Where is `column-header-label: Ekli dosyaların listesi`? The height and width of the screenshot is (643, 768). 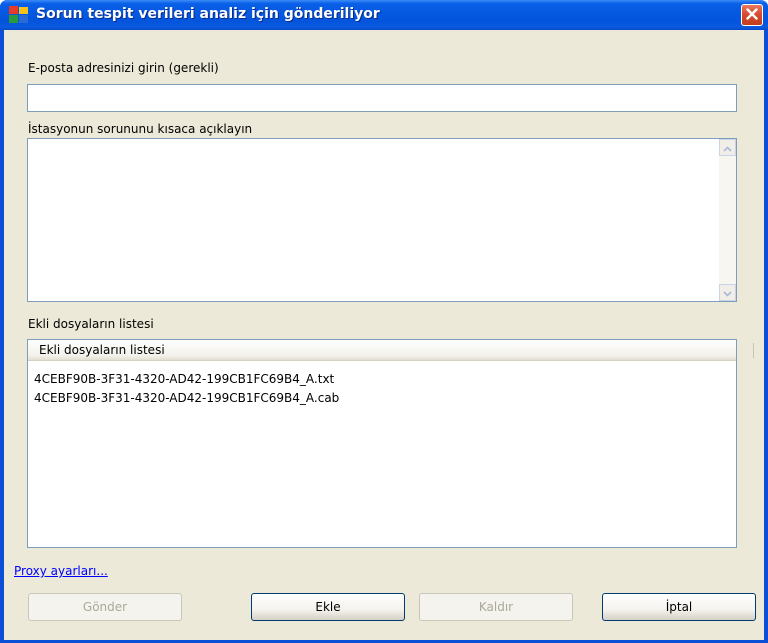
column-header-label: Ekli dosyaların listesi is located at coordinates (102, 350).